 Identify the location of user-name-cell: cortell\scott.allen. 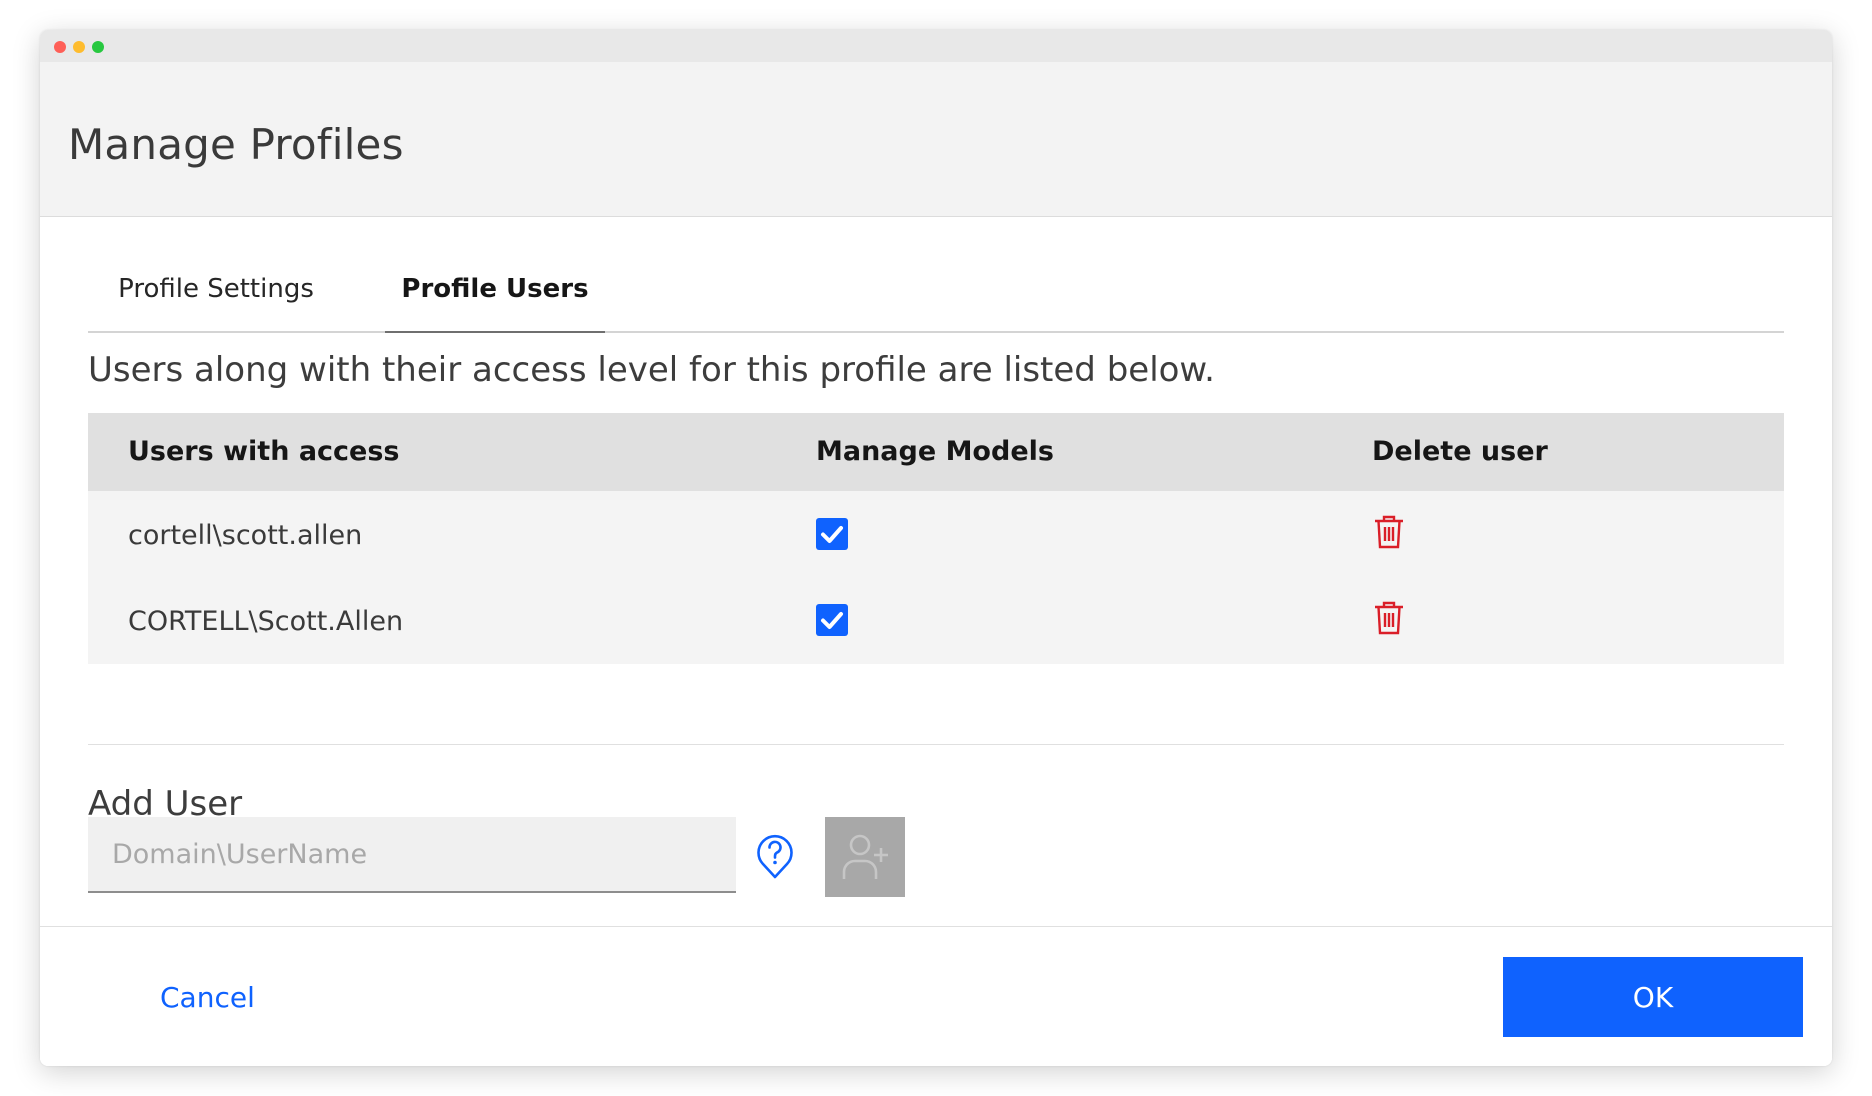
(245, 535).